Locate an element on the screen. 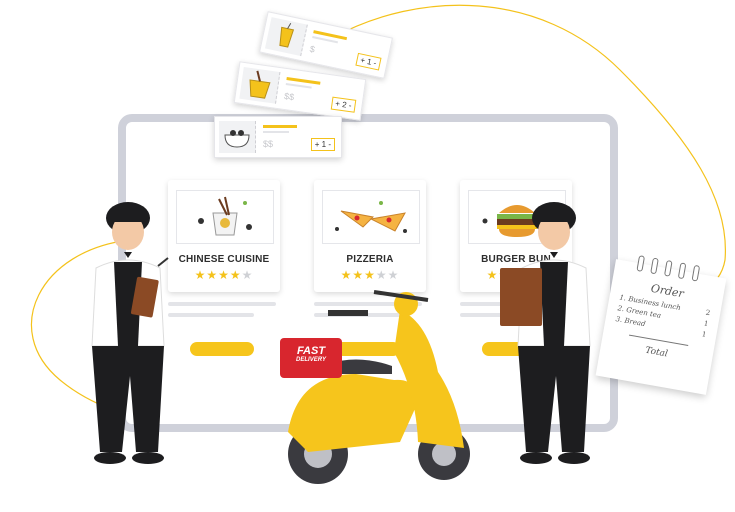 The image size is (735, 512). delivery-box-label: FAST is located at coordinates (311, 351).